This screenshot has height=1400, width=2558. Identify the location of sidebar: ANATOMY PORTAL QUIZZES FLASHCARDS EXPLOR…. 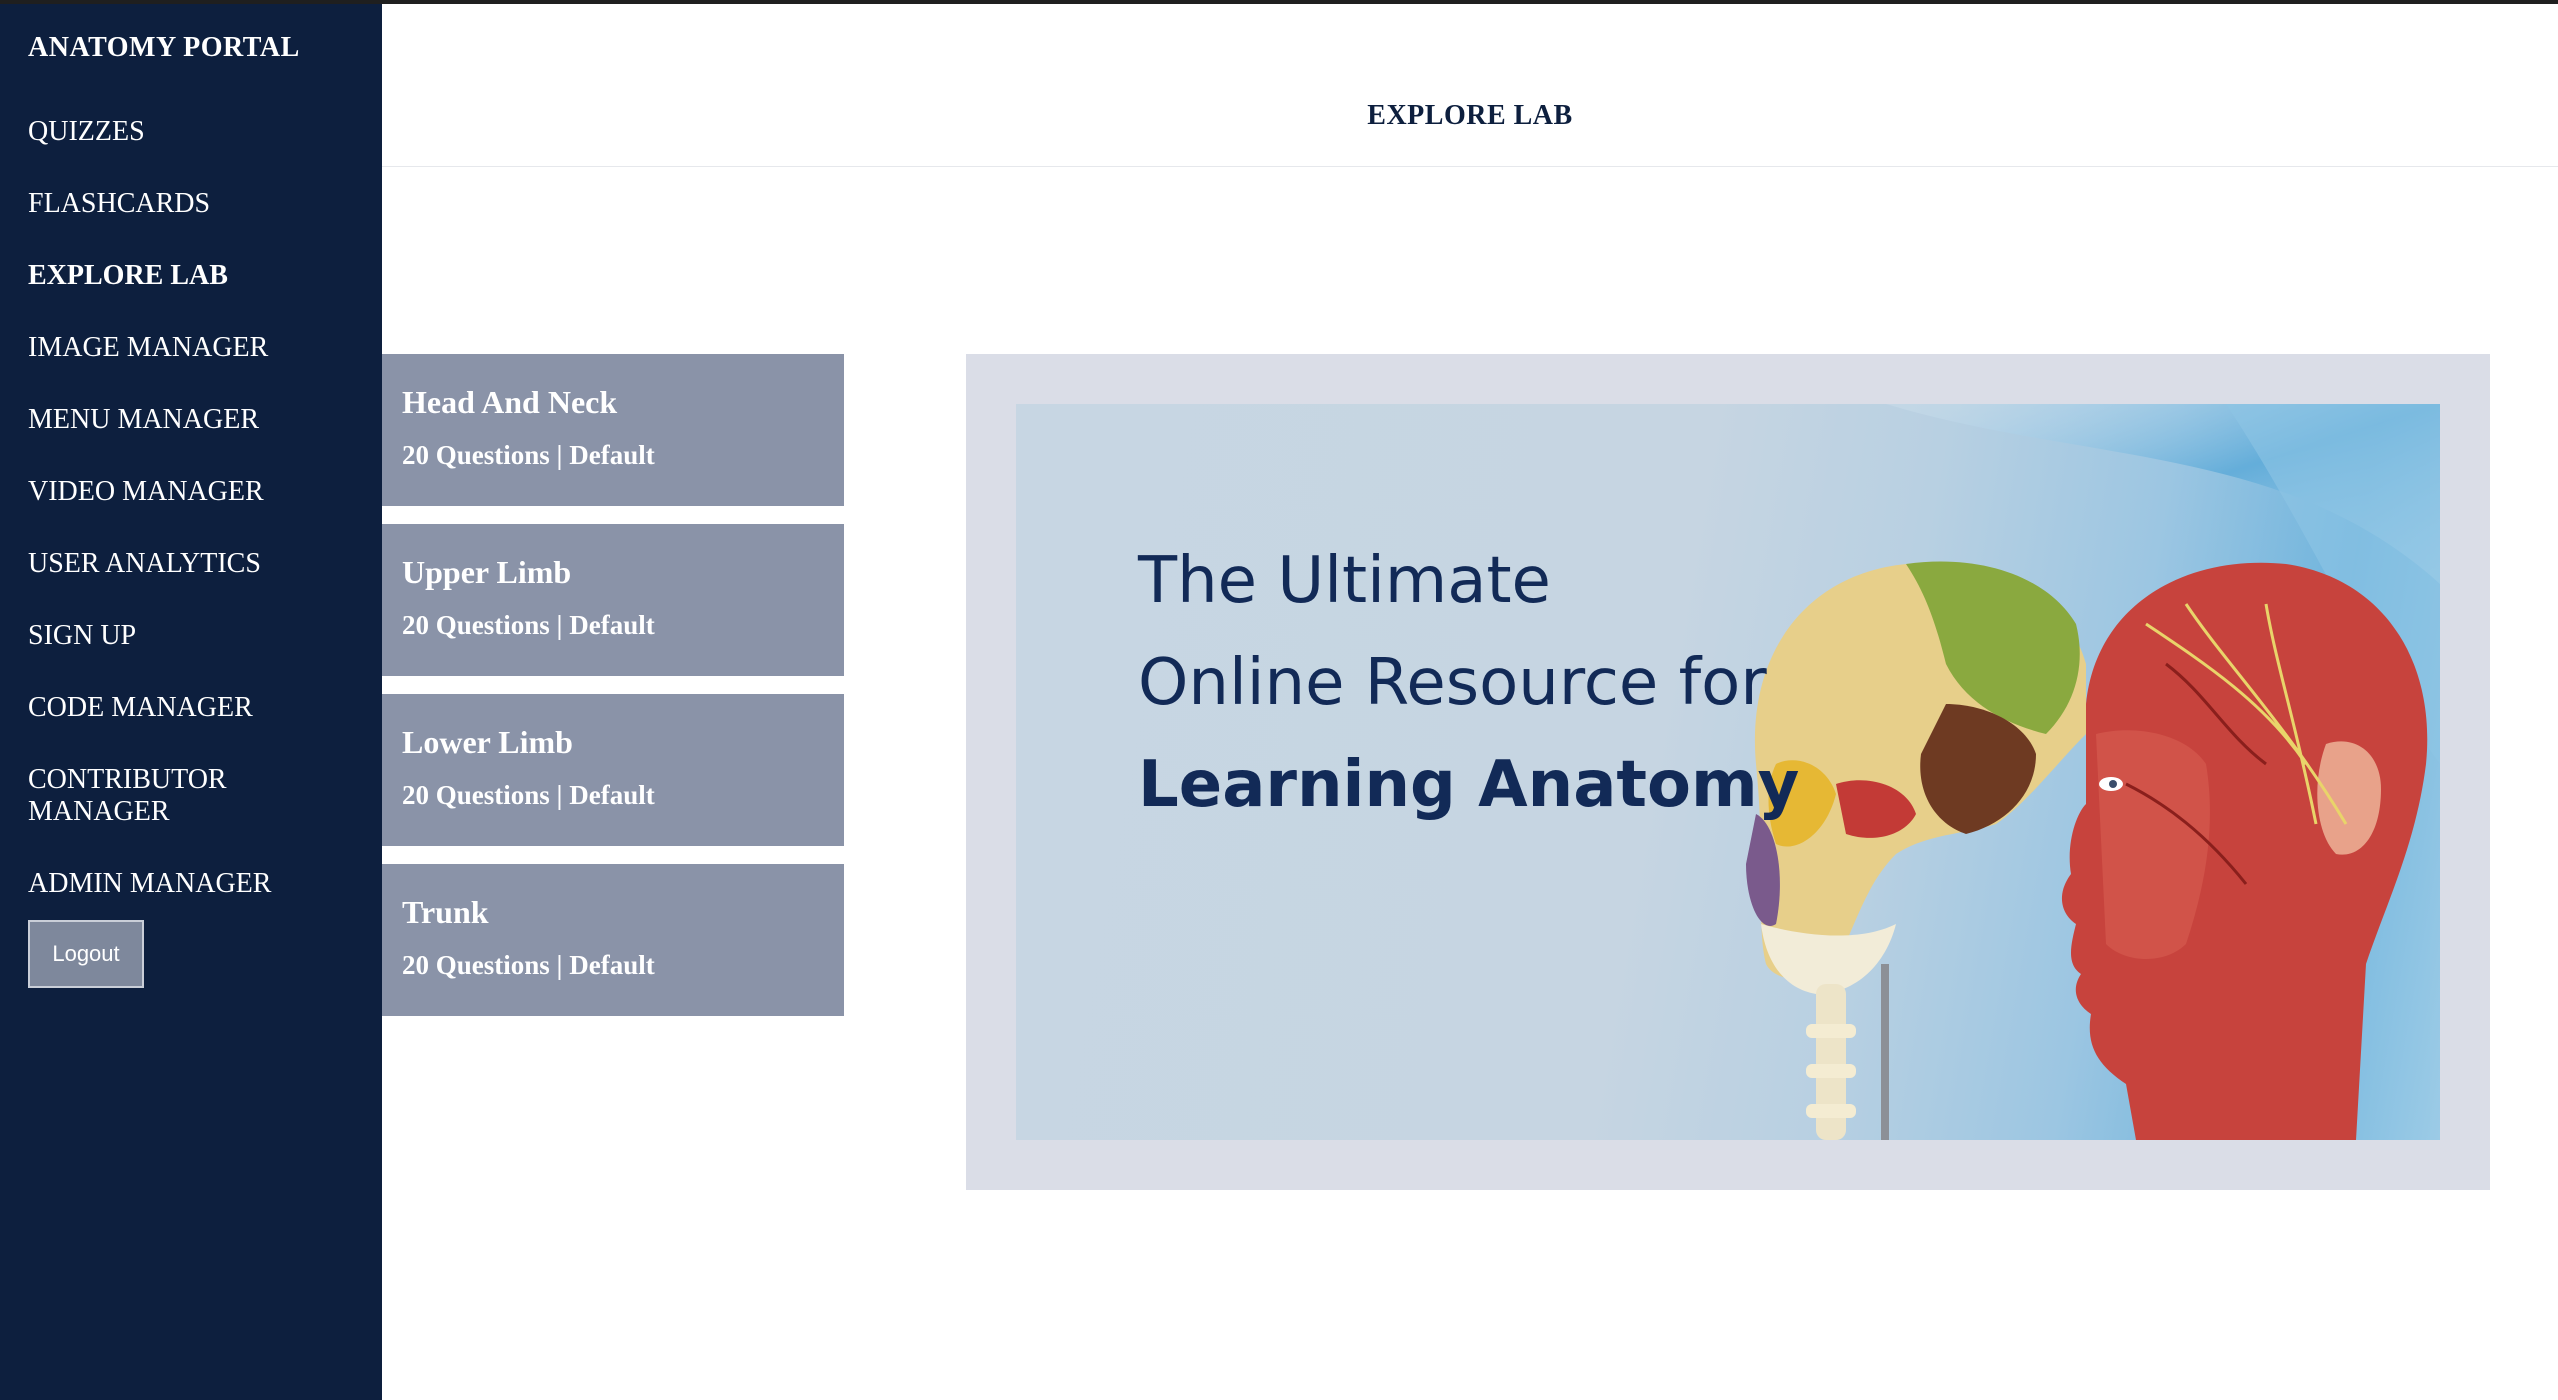
(191, 702).